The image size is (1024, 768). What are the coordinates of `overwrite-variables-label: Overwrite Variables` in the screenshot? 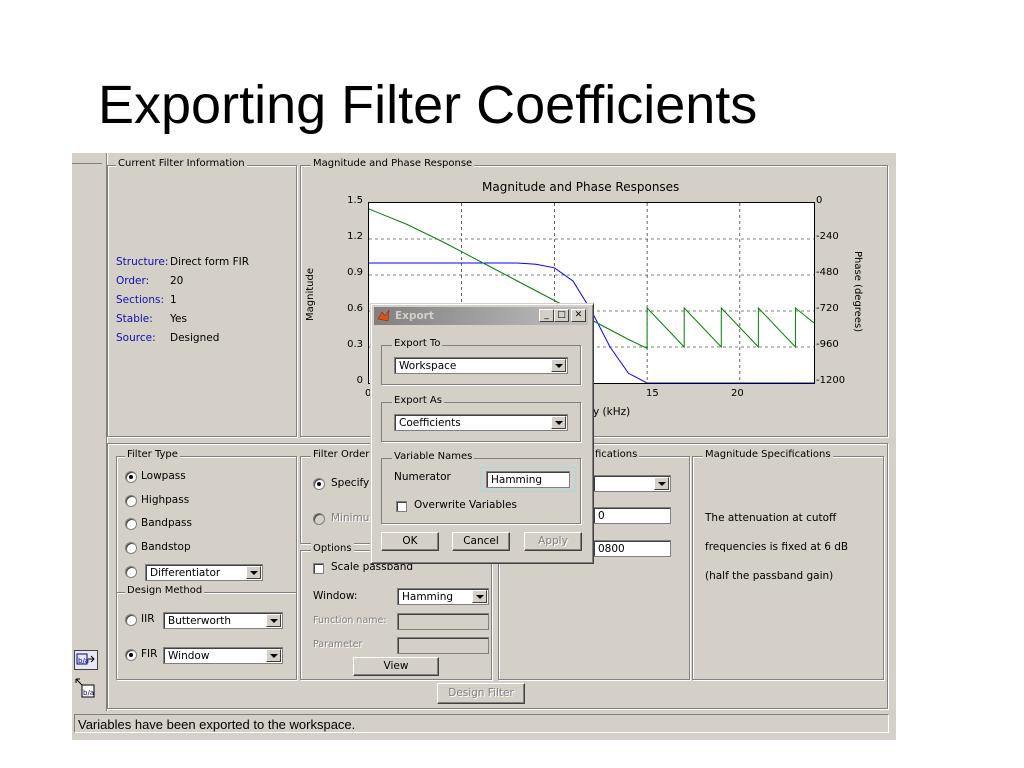 It's located at (465, 505).